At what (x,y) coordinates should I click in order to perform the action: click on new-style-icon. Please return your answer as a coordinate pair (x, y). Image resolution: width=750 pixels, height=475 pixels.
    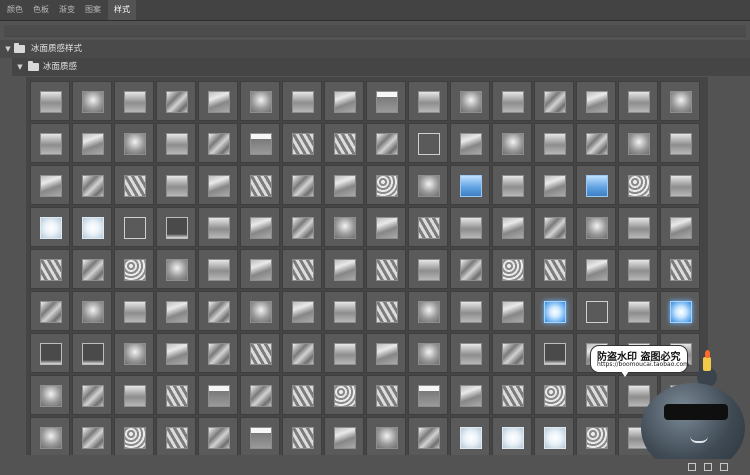
    Looking at the image, I should click on (708, 467).